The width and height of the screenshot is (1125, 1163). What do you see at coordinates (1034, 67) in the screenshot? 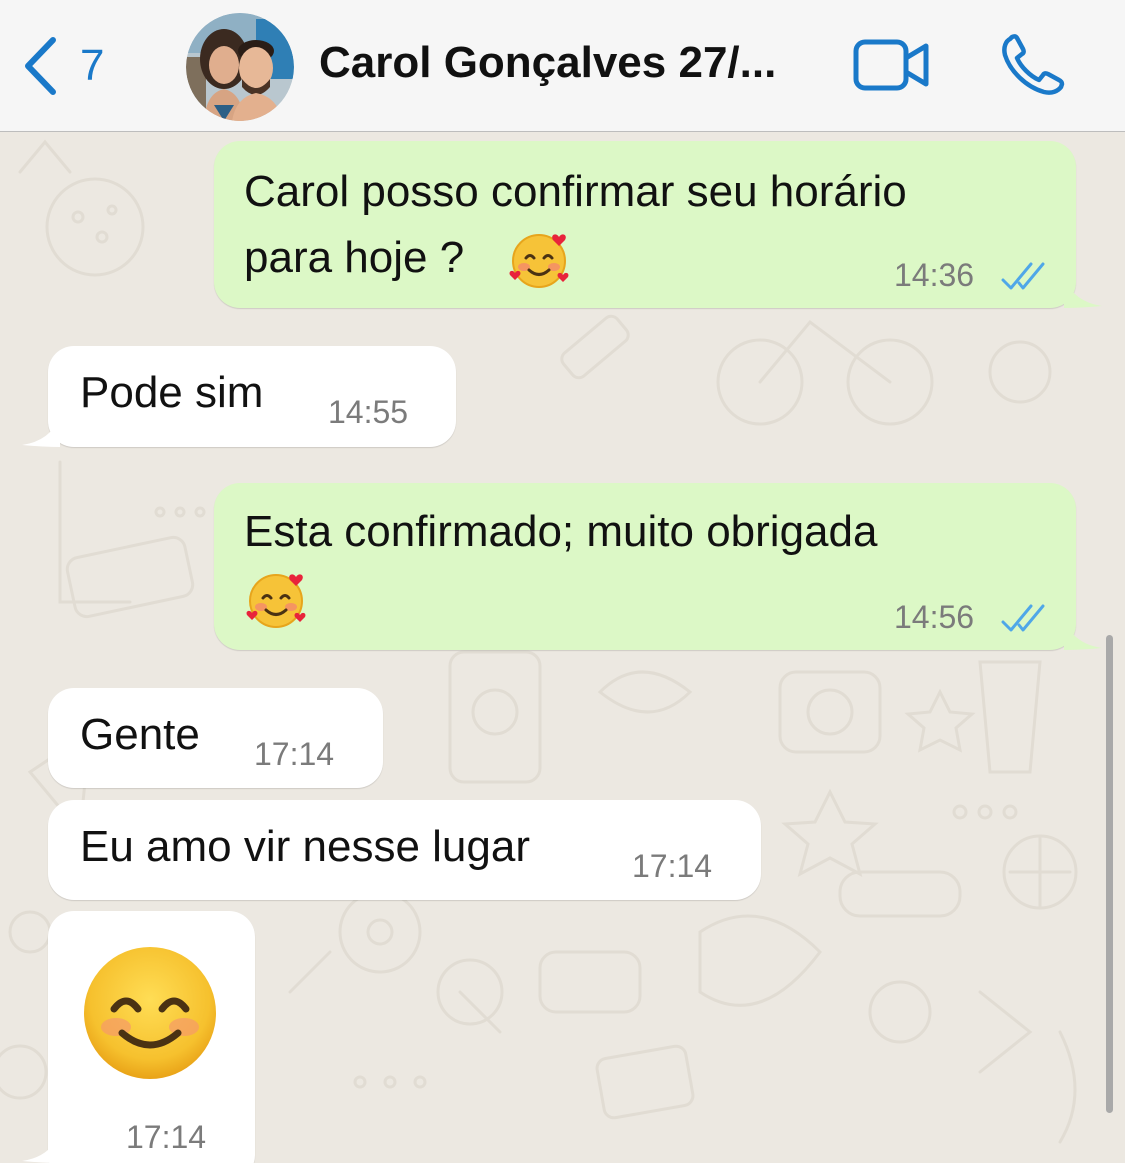
I see `phone-icon` at bounding box center [1034, 67].